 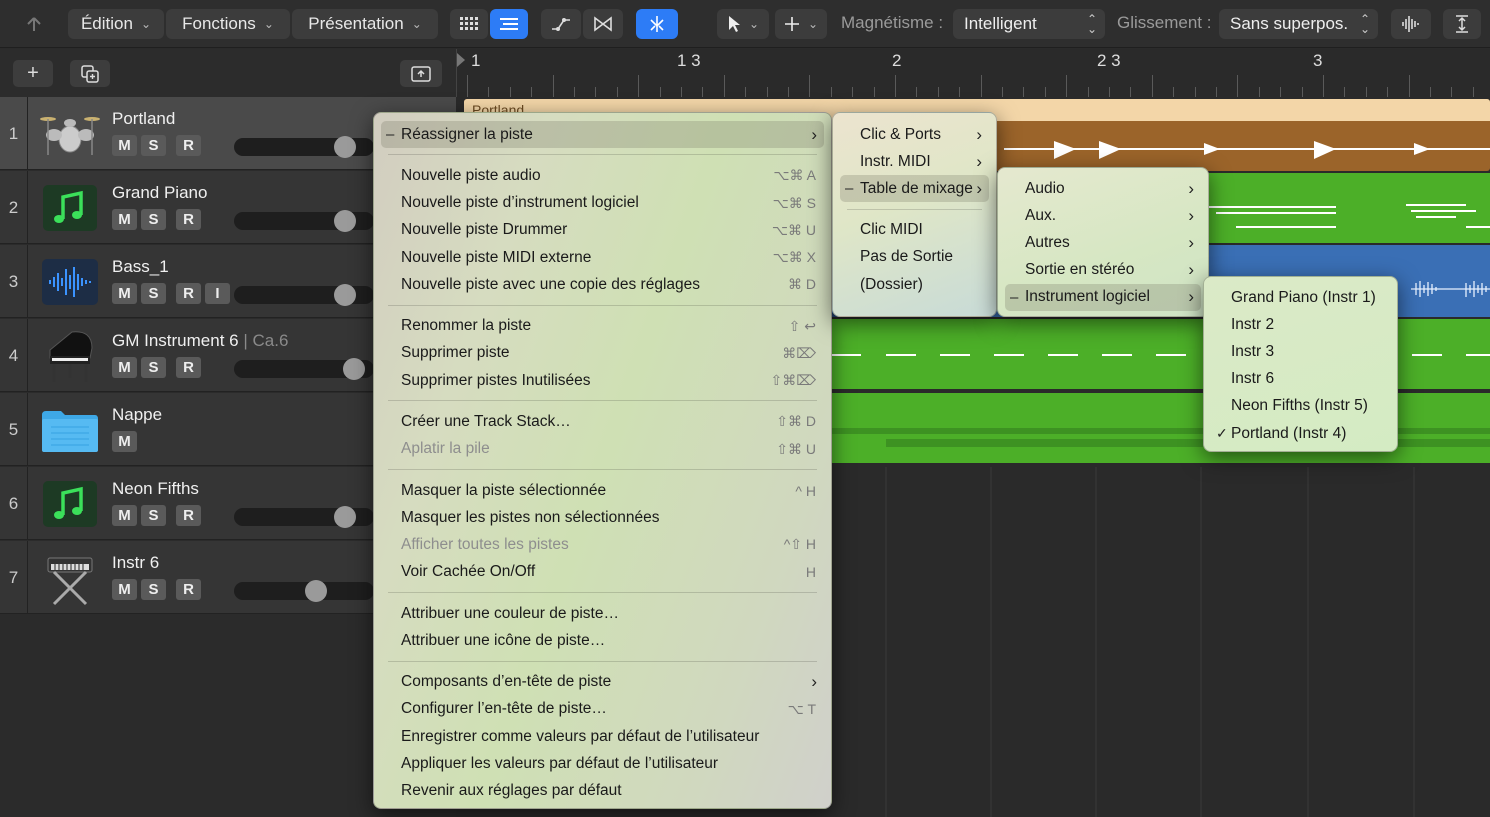 I want to click on input-monitor-button: I, so click(x=217, y=293).